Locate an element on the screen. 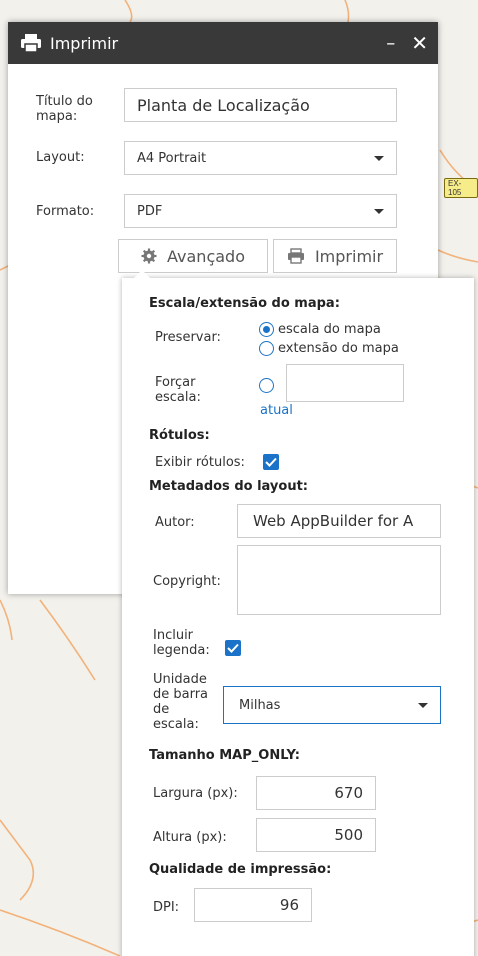 Image resolution: width=478 pixels, height=956 pixels. height-input: 500 is located at coordinates (316, 835).